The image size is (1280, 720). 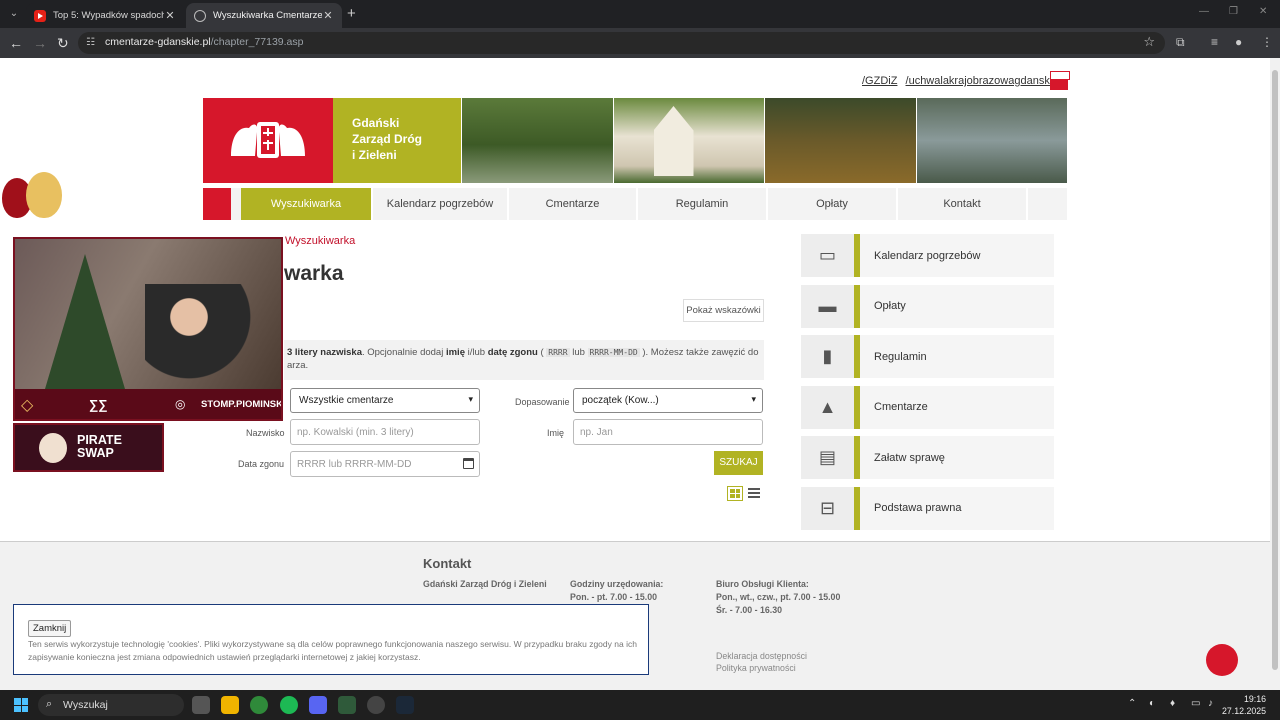 I want to click on list-view-icon, so click(x=754, y=493).